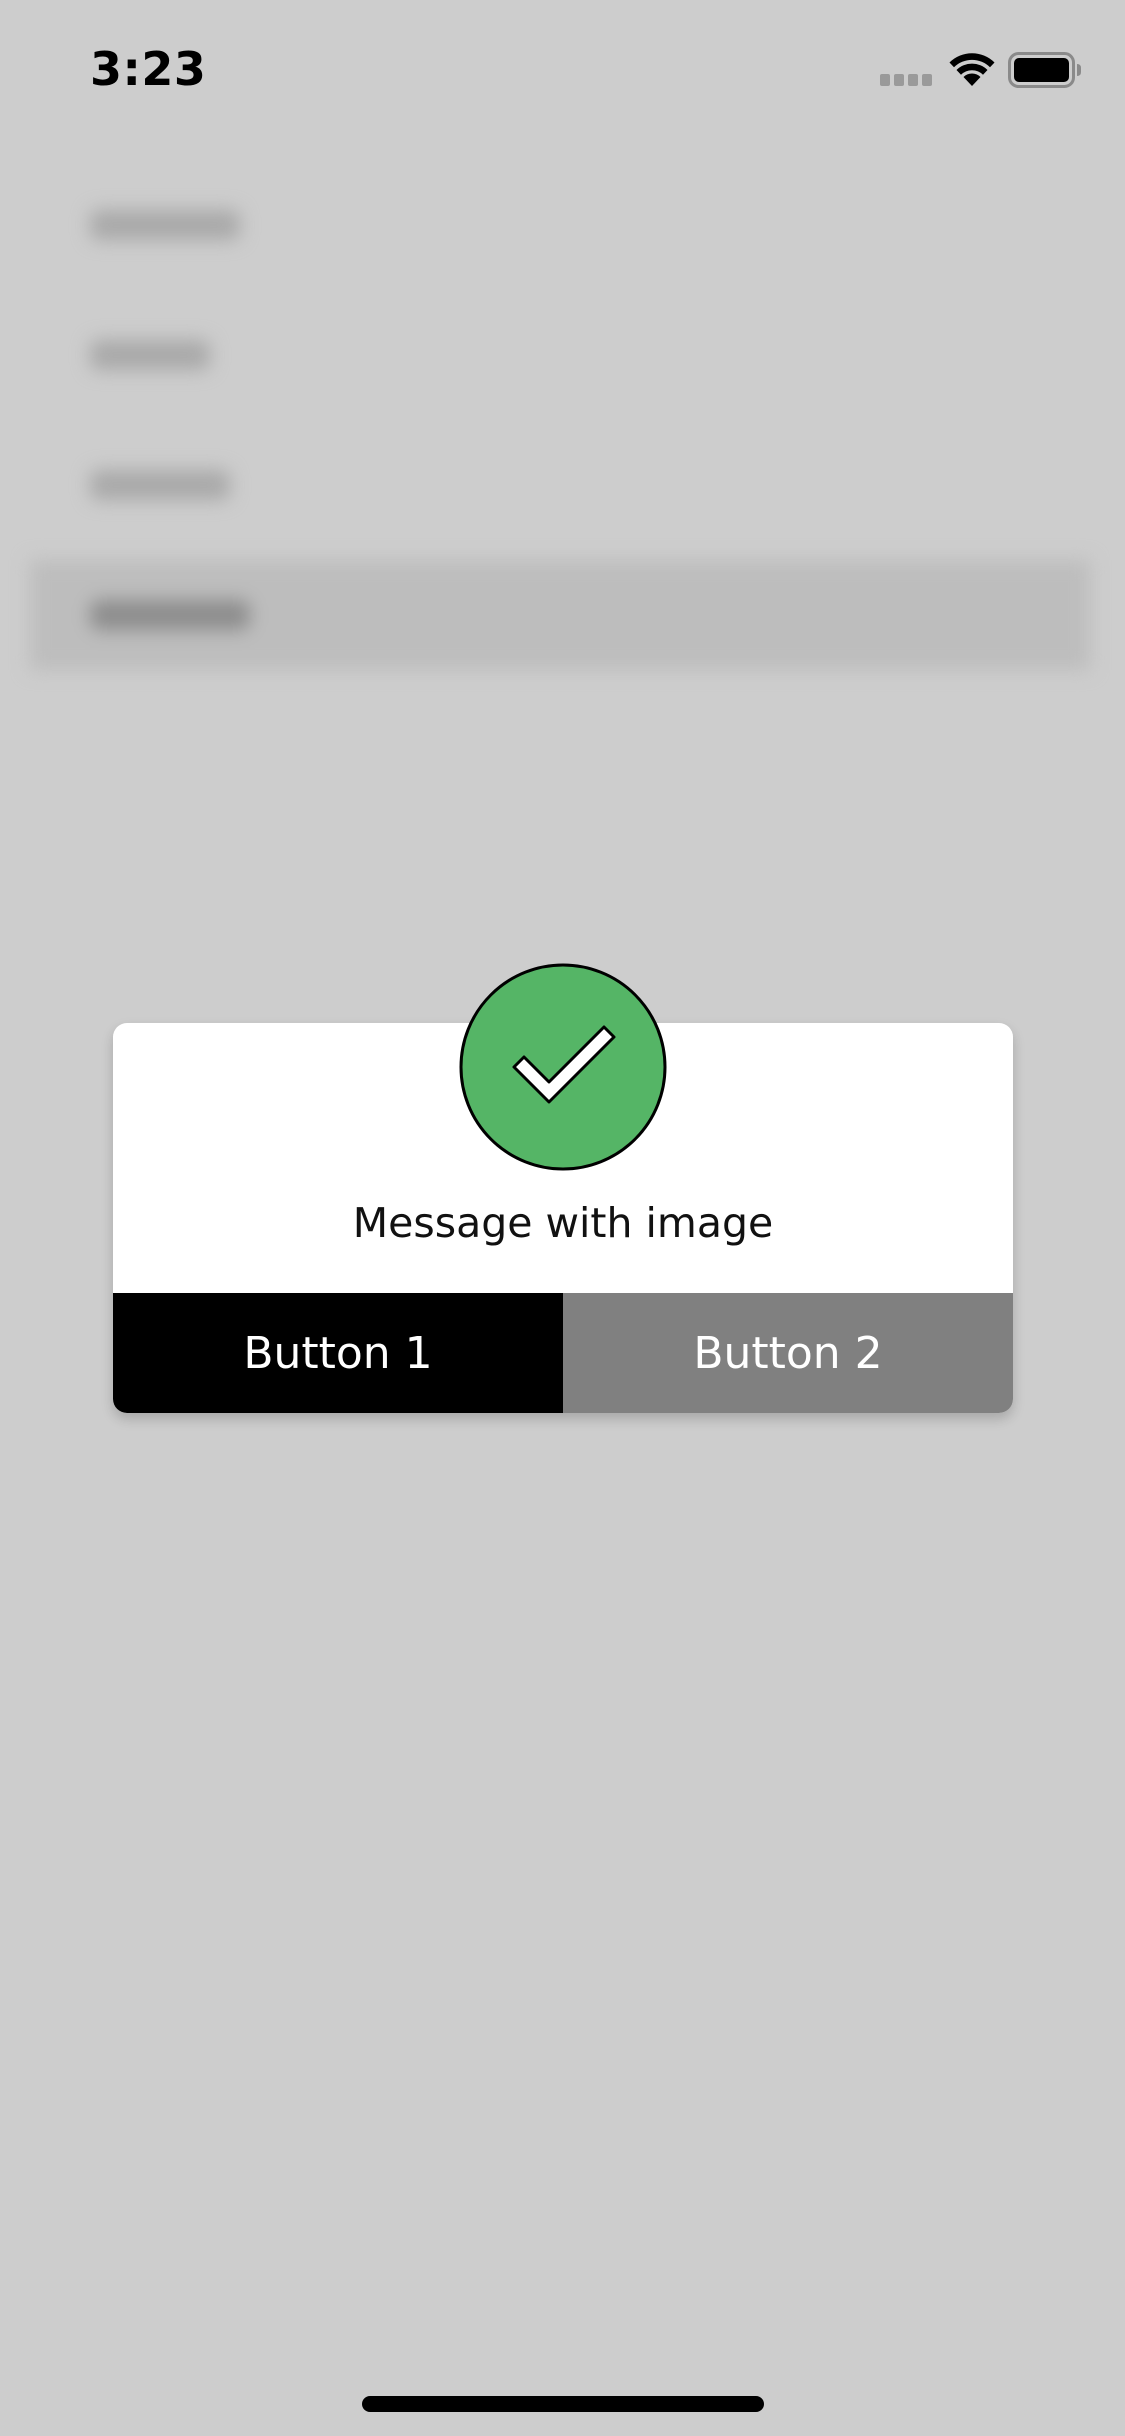 This screenshot has width=1125, height=2436. I want to click on cellular-signal-icon, so click(907, 80).